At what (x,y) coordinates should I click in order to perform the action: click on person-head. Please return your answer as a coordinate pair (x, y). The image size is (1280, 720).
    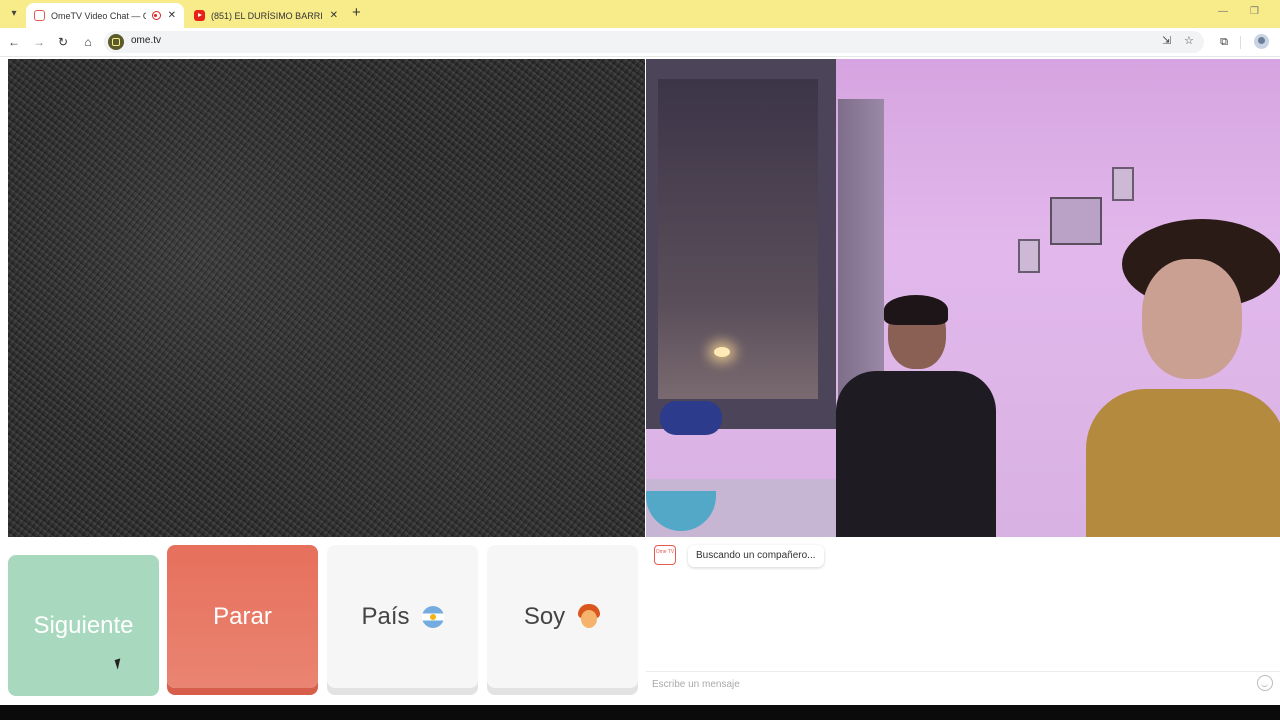
    Looking at the image, I should click on (1192, 319).